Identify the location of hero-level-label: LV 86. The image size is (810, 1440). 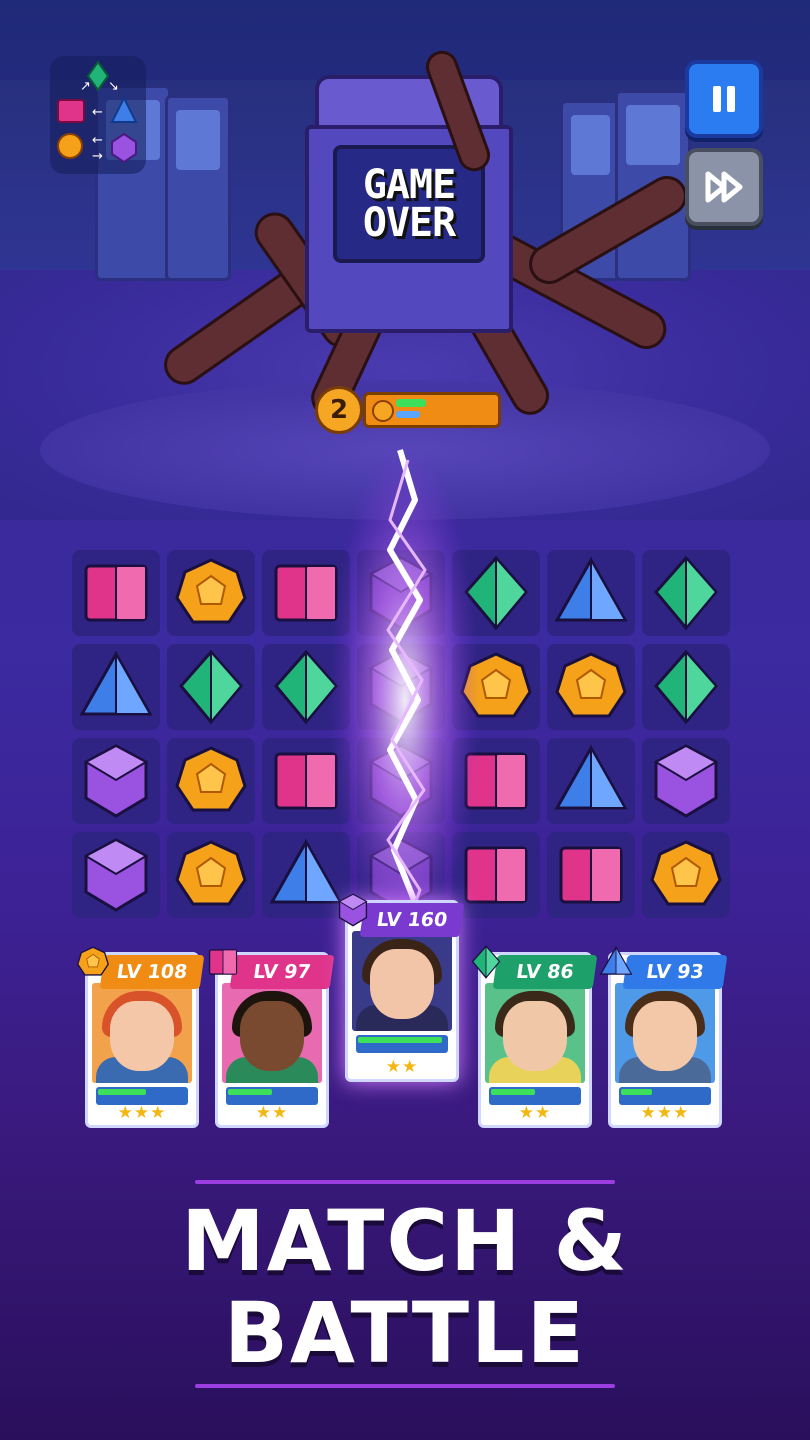
(545, 972).